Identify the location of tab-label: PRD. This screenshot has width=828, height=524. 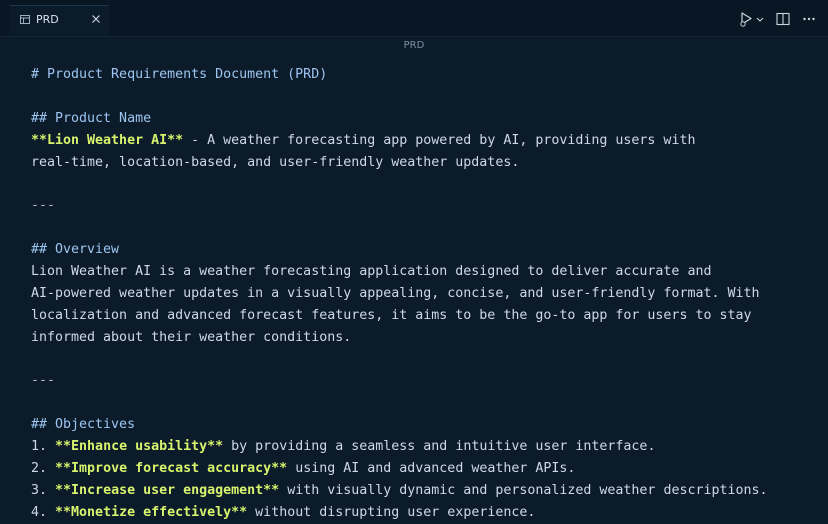
(47, 19).